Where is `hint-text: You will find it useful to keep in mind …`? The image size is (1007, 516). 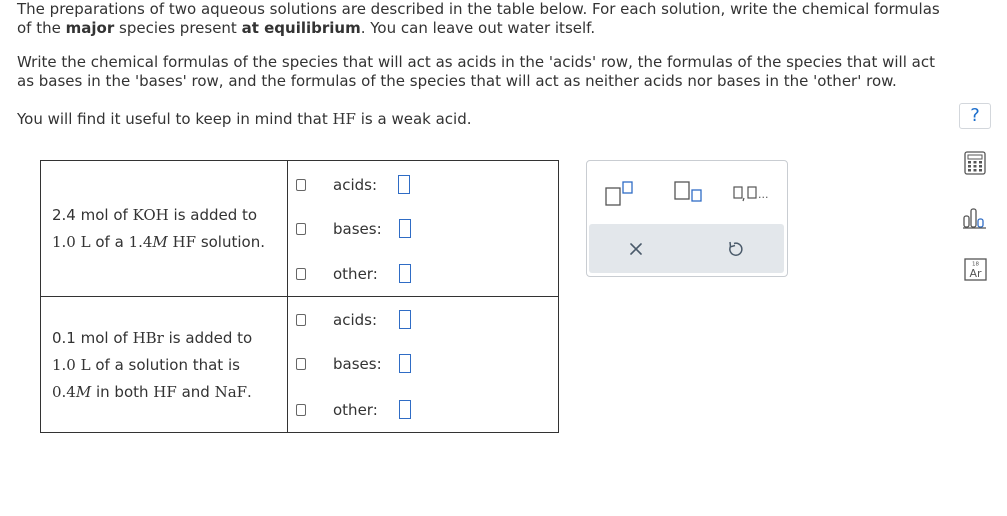
hint-text: You will find it useful to keep in mind … is located at coordinates (244, 119).